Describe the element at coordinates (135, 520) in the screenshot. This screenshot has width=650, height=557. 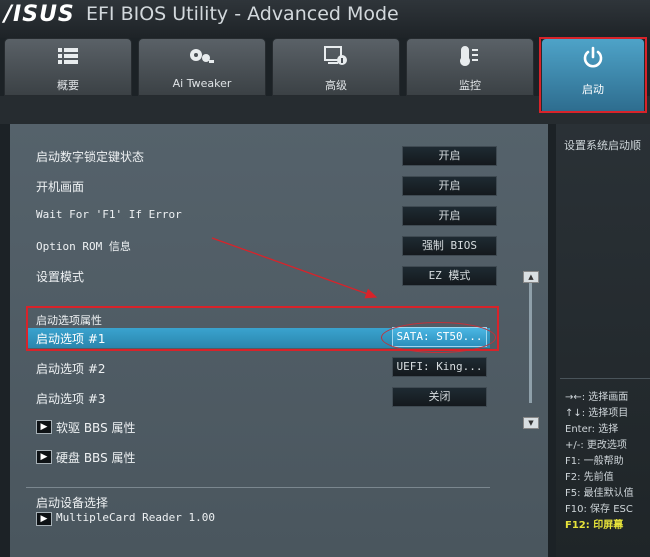
I see `boot-override-item: MultipleCard Reader 1.00` at that location.